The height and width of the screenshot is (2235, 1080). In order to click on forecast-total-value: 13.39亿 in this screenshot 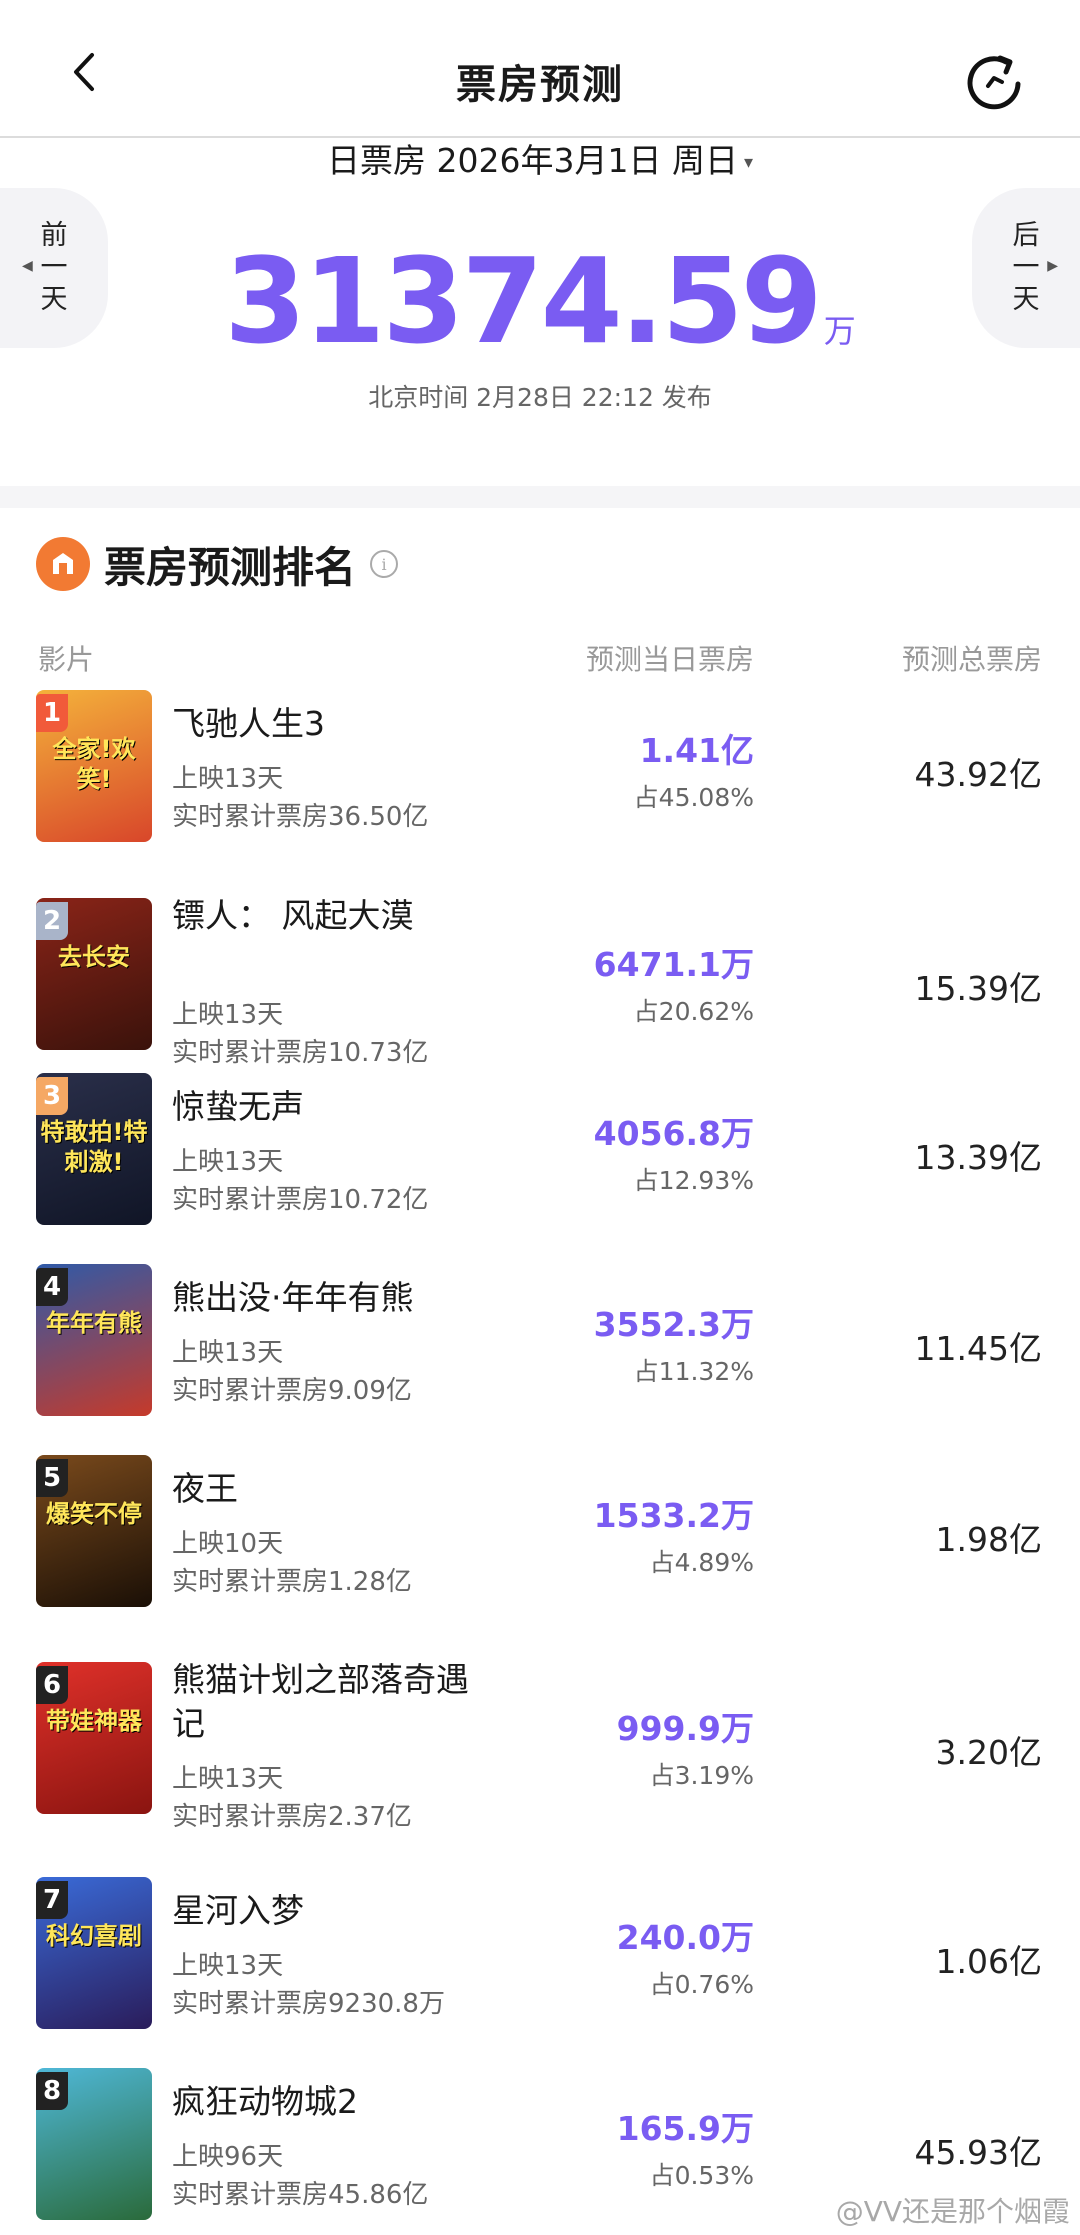, I will do `click(978, 1157)`.